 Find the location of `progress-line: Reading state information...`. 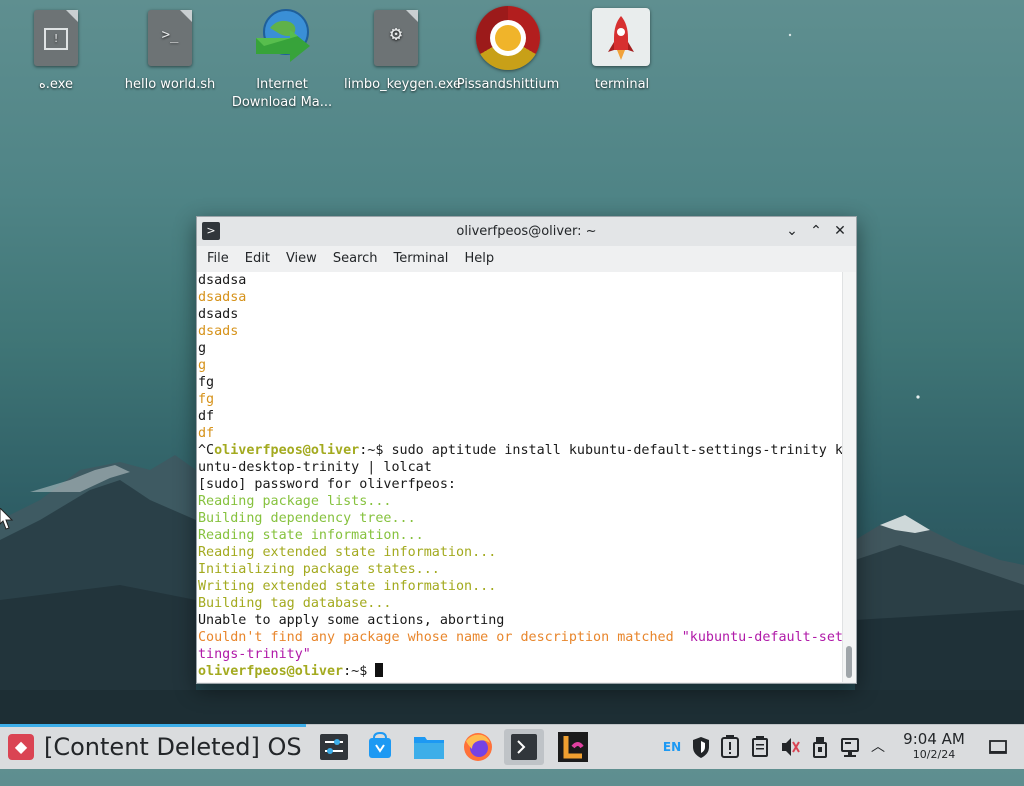

progress-line: Reading state information... is located at coordinates (311, 535).